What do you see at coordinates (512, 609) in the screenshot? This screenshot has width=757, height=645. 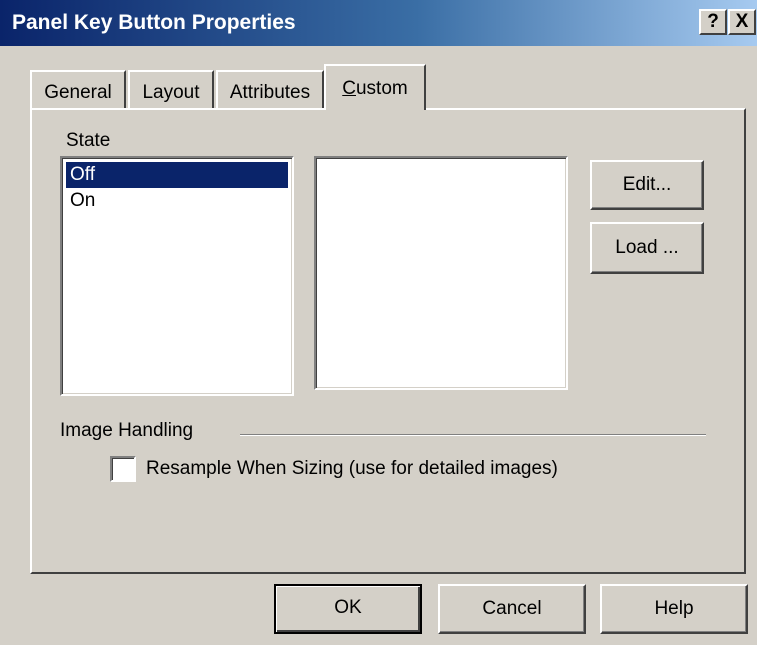 I see `cancel-button: Cancel` at bounding box center [512, 609].